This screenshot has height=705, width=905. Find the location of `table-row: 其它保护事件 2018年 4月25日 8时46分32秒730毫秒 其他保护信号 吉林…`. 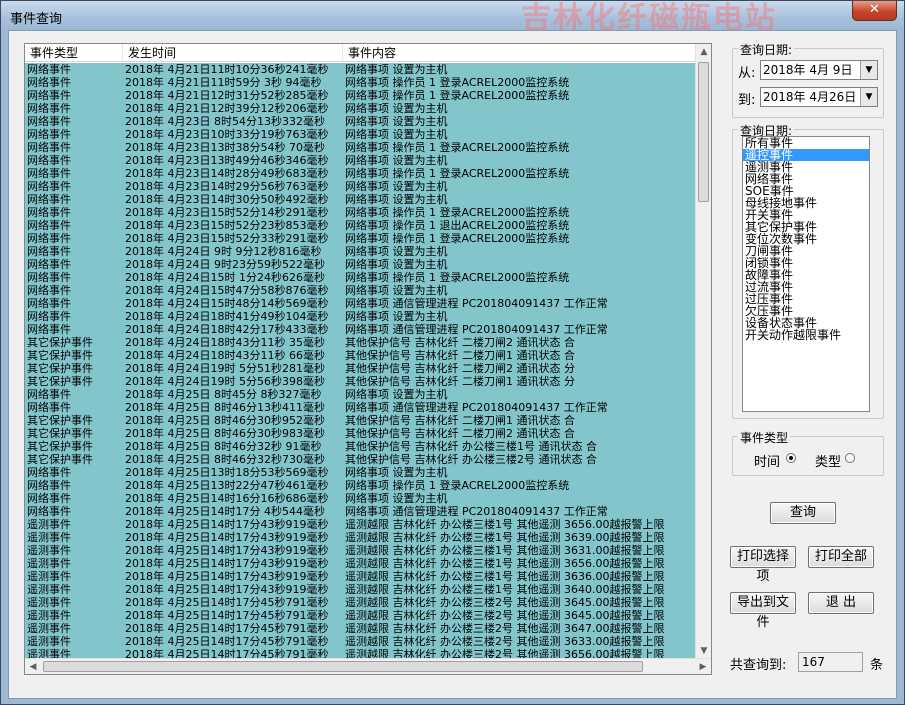

table-row: 其它保护事件 2018年 4月25日 8时46分32秒730毫秒 其他保护信号 吉林… is located at coordinates (361, 459).